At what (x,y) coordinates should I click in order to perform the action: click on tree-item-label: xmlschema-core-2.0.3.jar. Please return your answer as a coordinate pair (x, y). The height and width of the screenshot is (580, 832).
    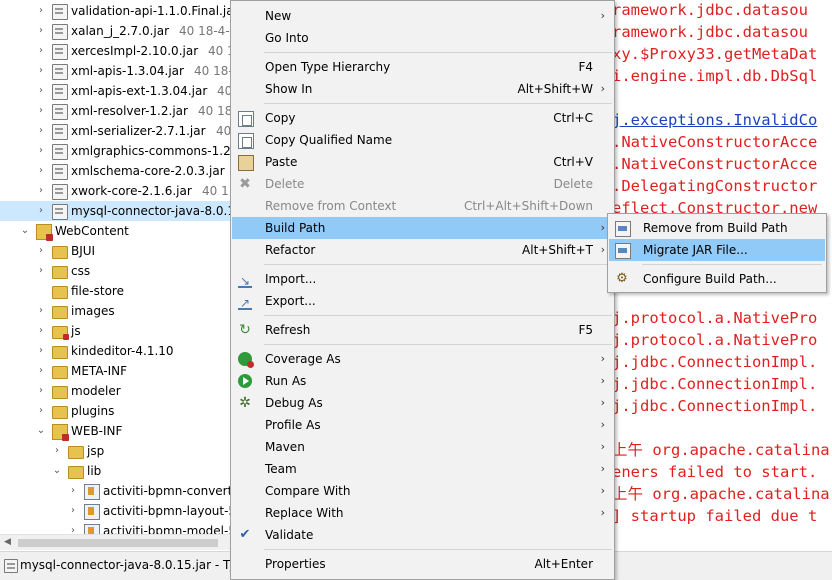
    Looking at the image, I should click on (148, 171).